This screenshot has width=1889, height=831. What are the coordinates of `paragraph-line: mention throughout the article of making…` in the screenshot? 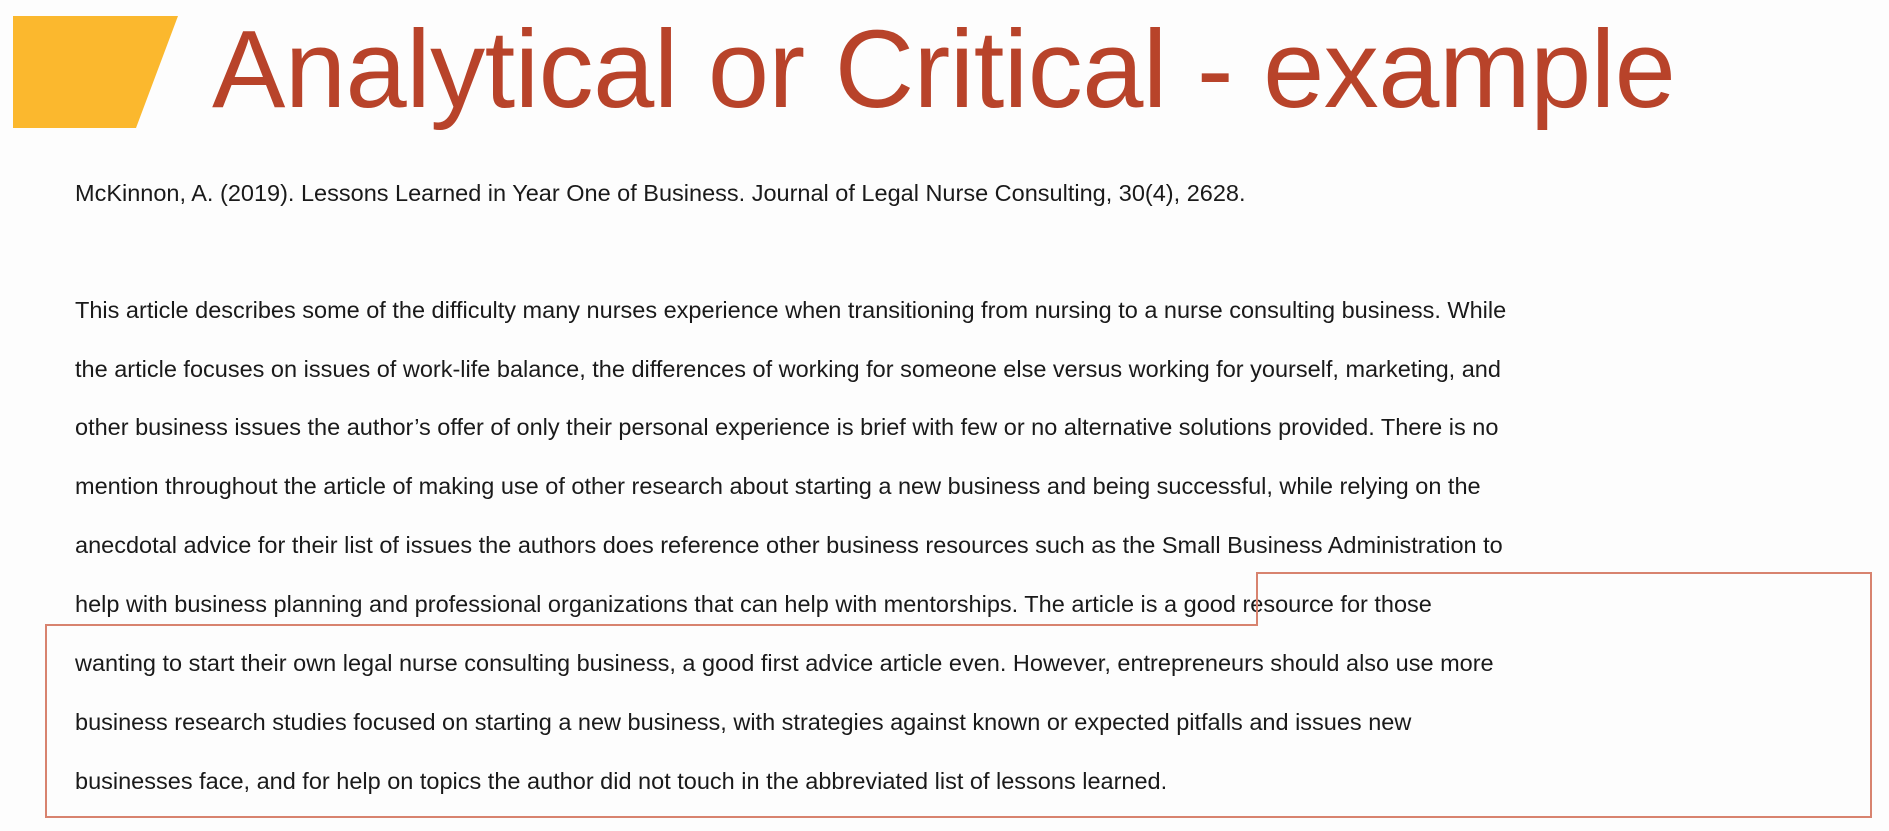 It's located at (778, 486).